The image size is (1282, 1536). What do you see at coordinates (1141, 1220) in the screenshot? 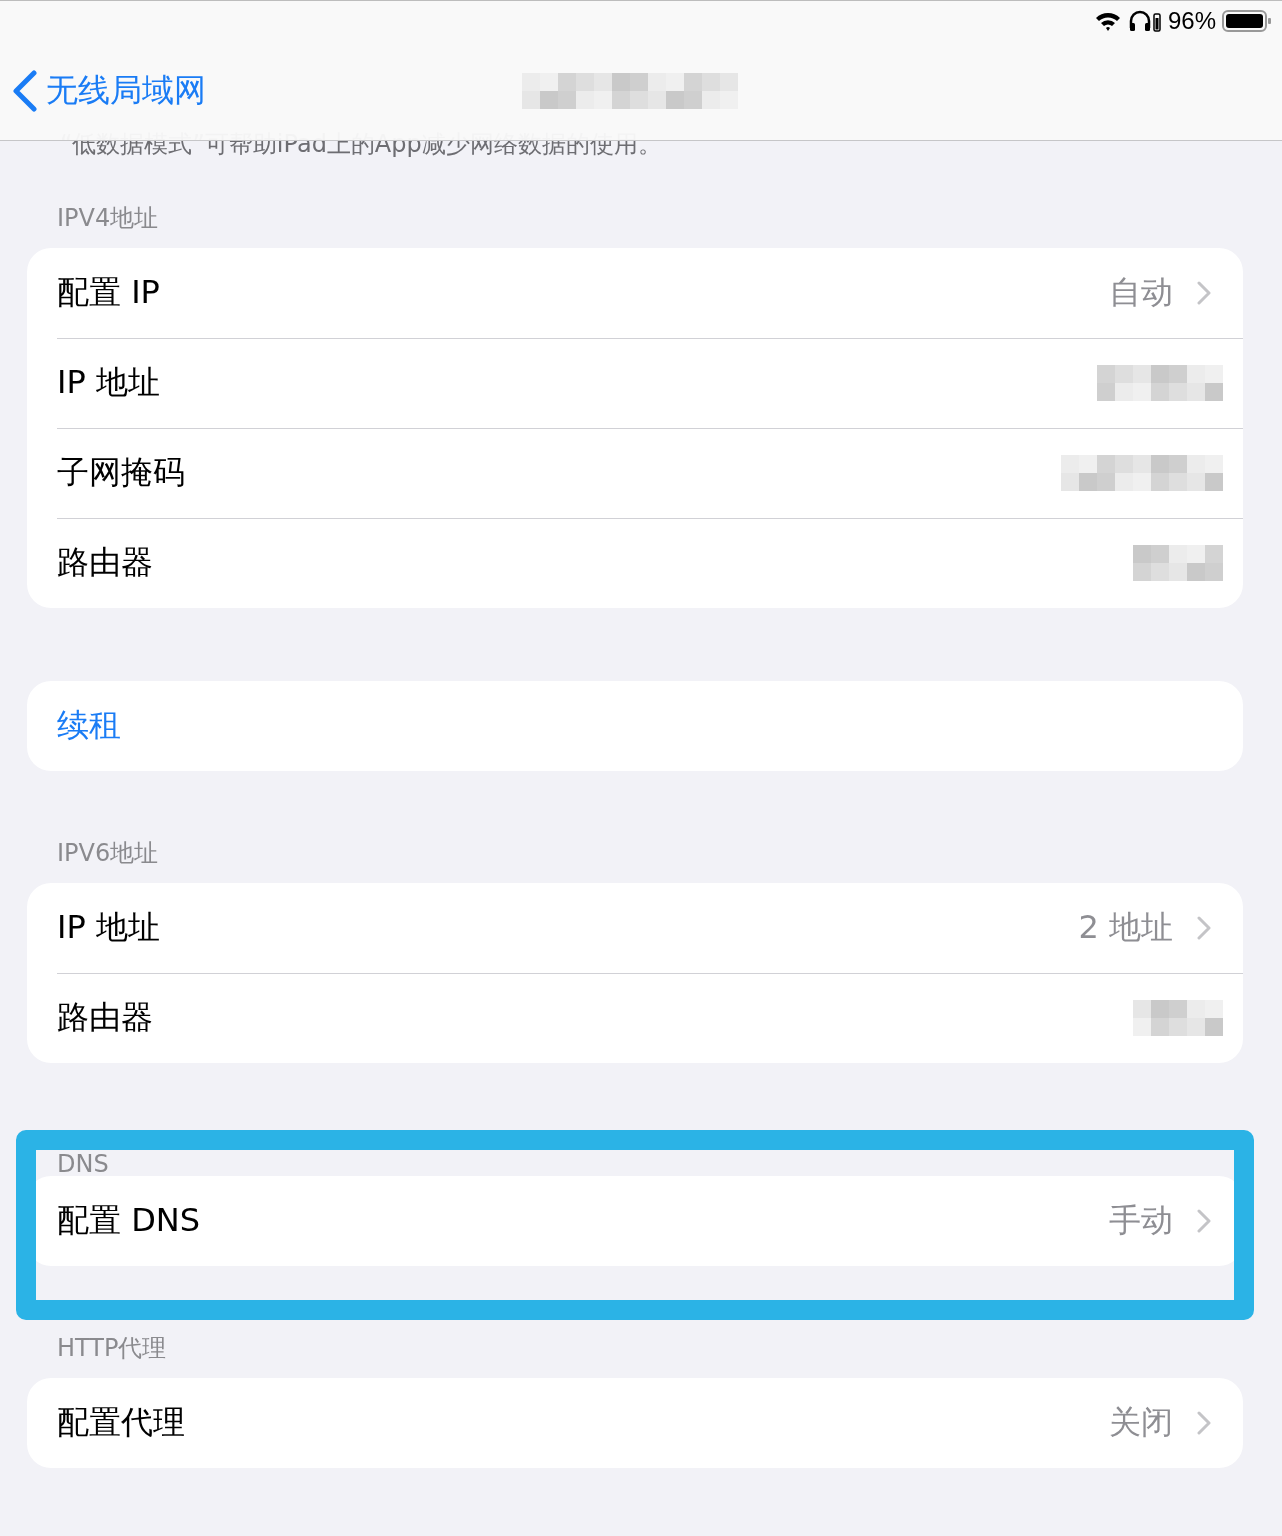
I see `row-value: 手动` at bounding box center [1141, 1220].